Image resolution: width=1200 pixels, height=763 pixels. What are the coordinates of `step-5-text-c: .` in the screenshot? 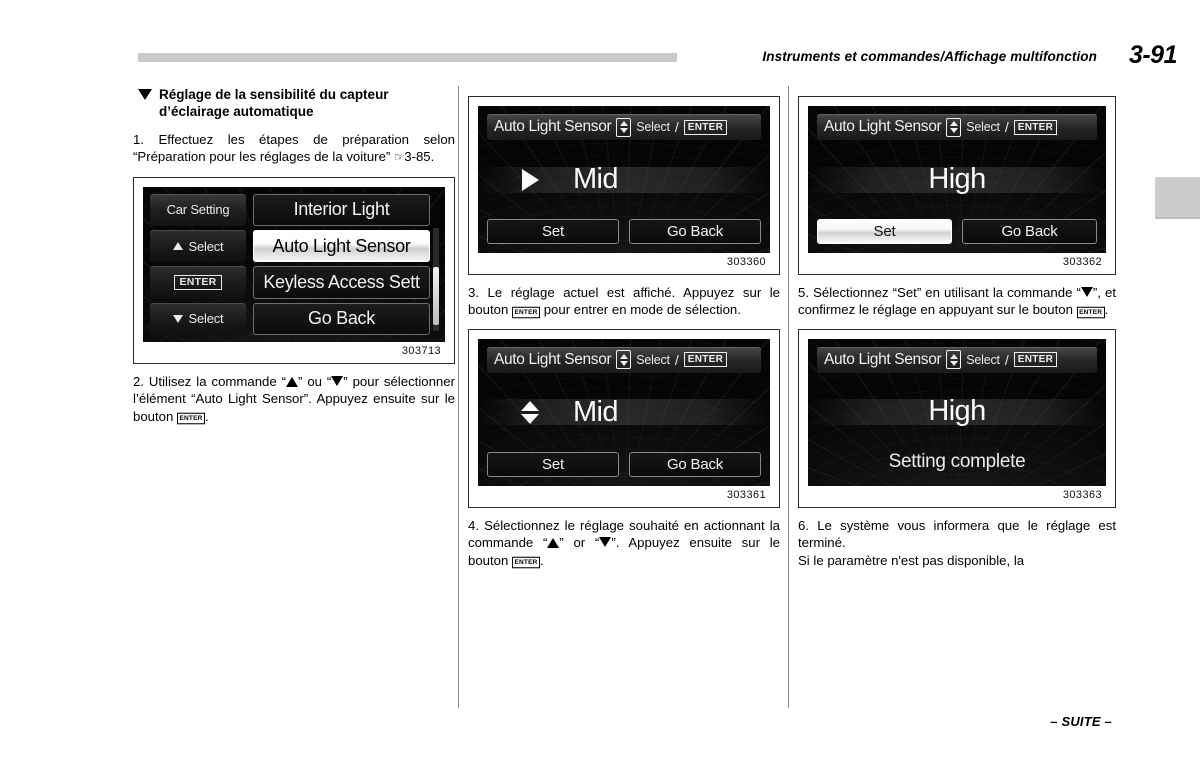 It's located at (1106, 310).